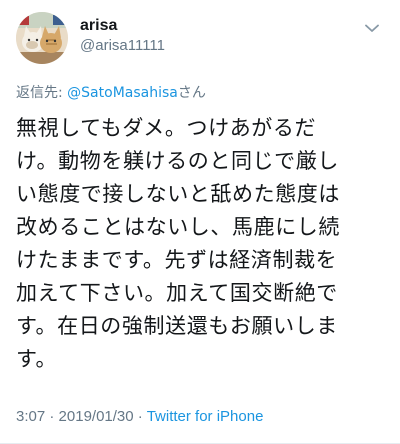 The image size is (400, 444). What do you see at coordinates (166, 128) in the screenshot?
I see `tweet-text-line: 無視してもダメ。つけあがるだ` at bounding box center [166, 128].